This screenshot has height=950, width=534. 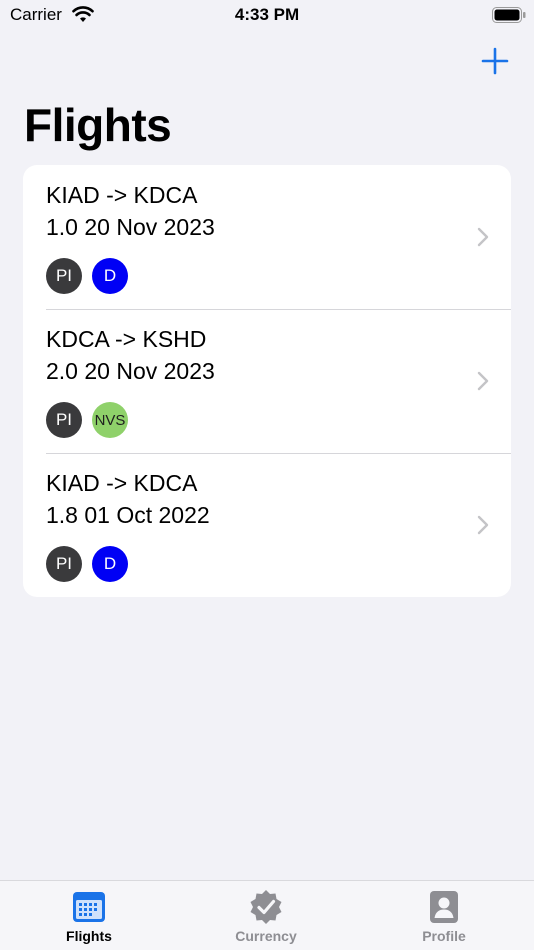 What do you see at coordinates (267, 525) in the screenshot?
I see `flight-row: KIAD -> KDCA 1.8 01 Oct 2022 PI D` at bounding box center [267, 525].